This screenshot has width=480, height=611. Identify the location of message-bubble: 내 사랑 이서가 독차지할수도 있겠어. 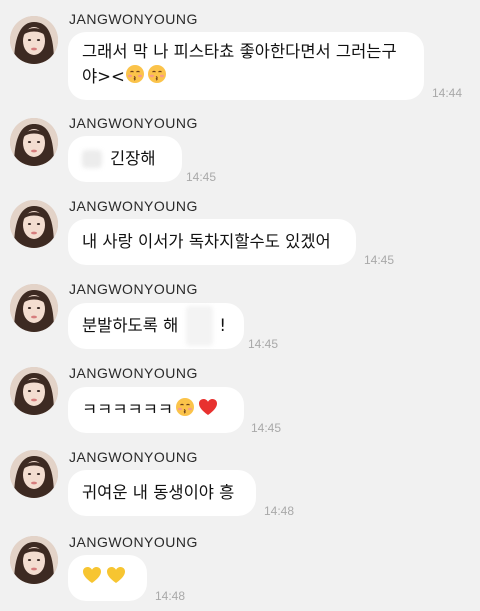
(212, 242).